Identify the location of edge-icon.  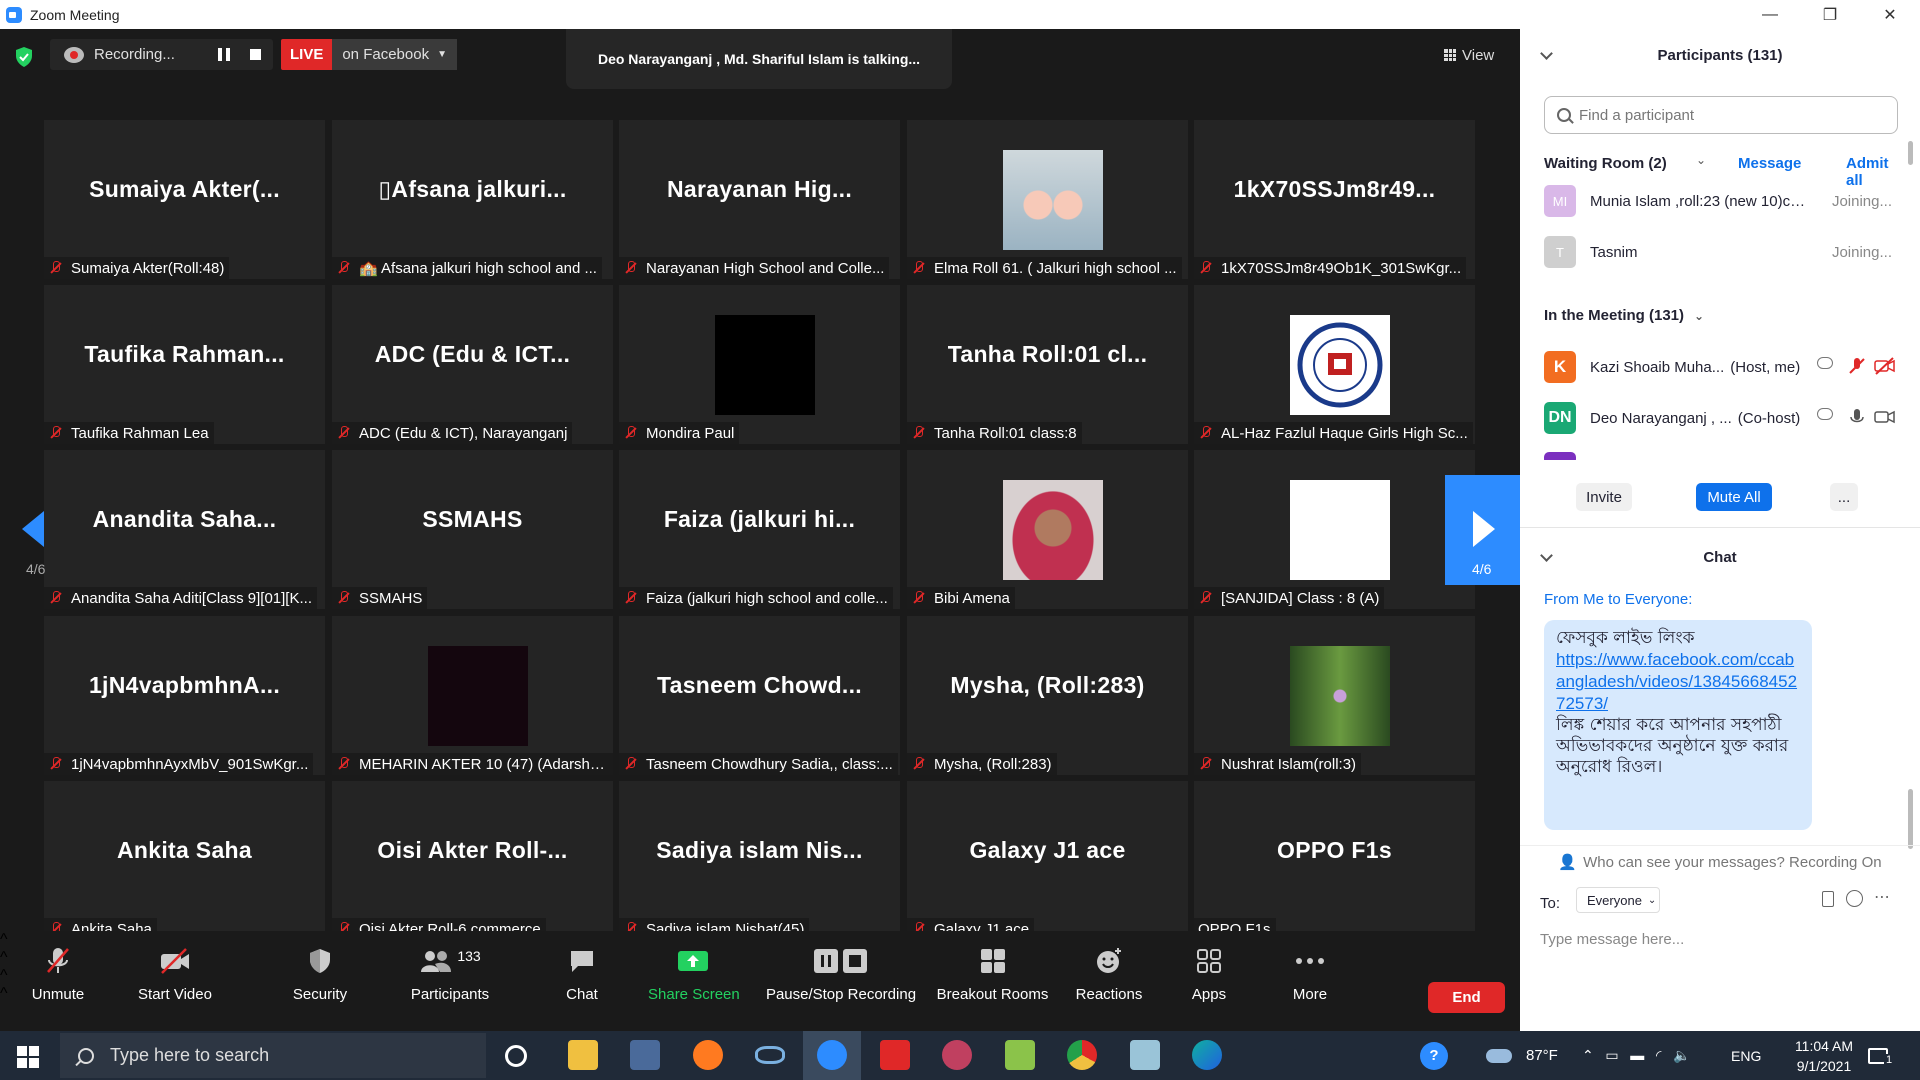
(1207, 1055).